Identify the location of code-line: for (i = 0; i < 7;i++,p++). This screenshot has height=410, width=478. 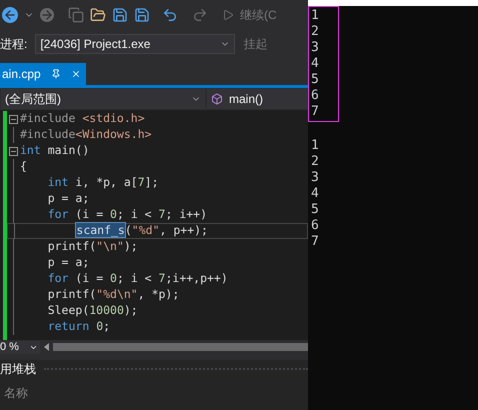
(137, 279).